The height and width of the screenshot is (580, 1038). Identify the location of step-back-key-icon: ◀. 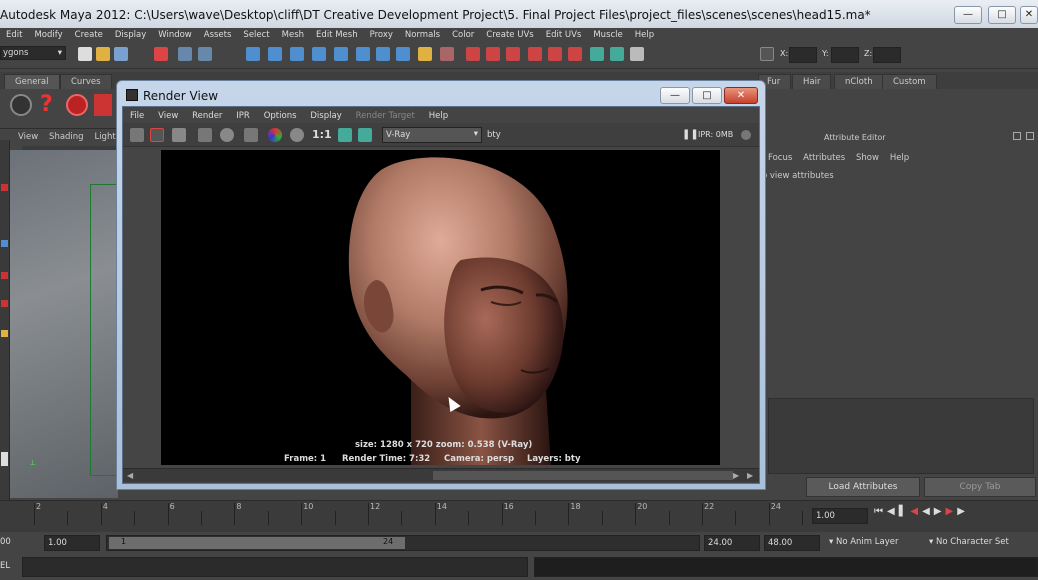
(916, 511).